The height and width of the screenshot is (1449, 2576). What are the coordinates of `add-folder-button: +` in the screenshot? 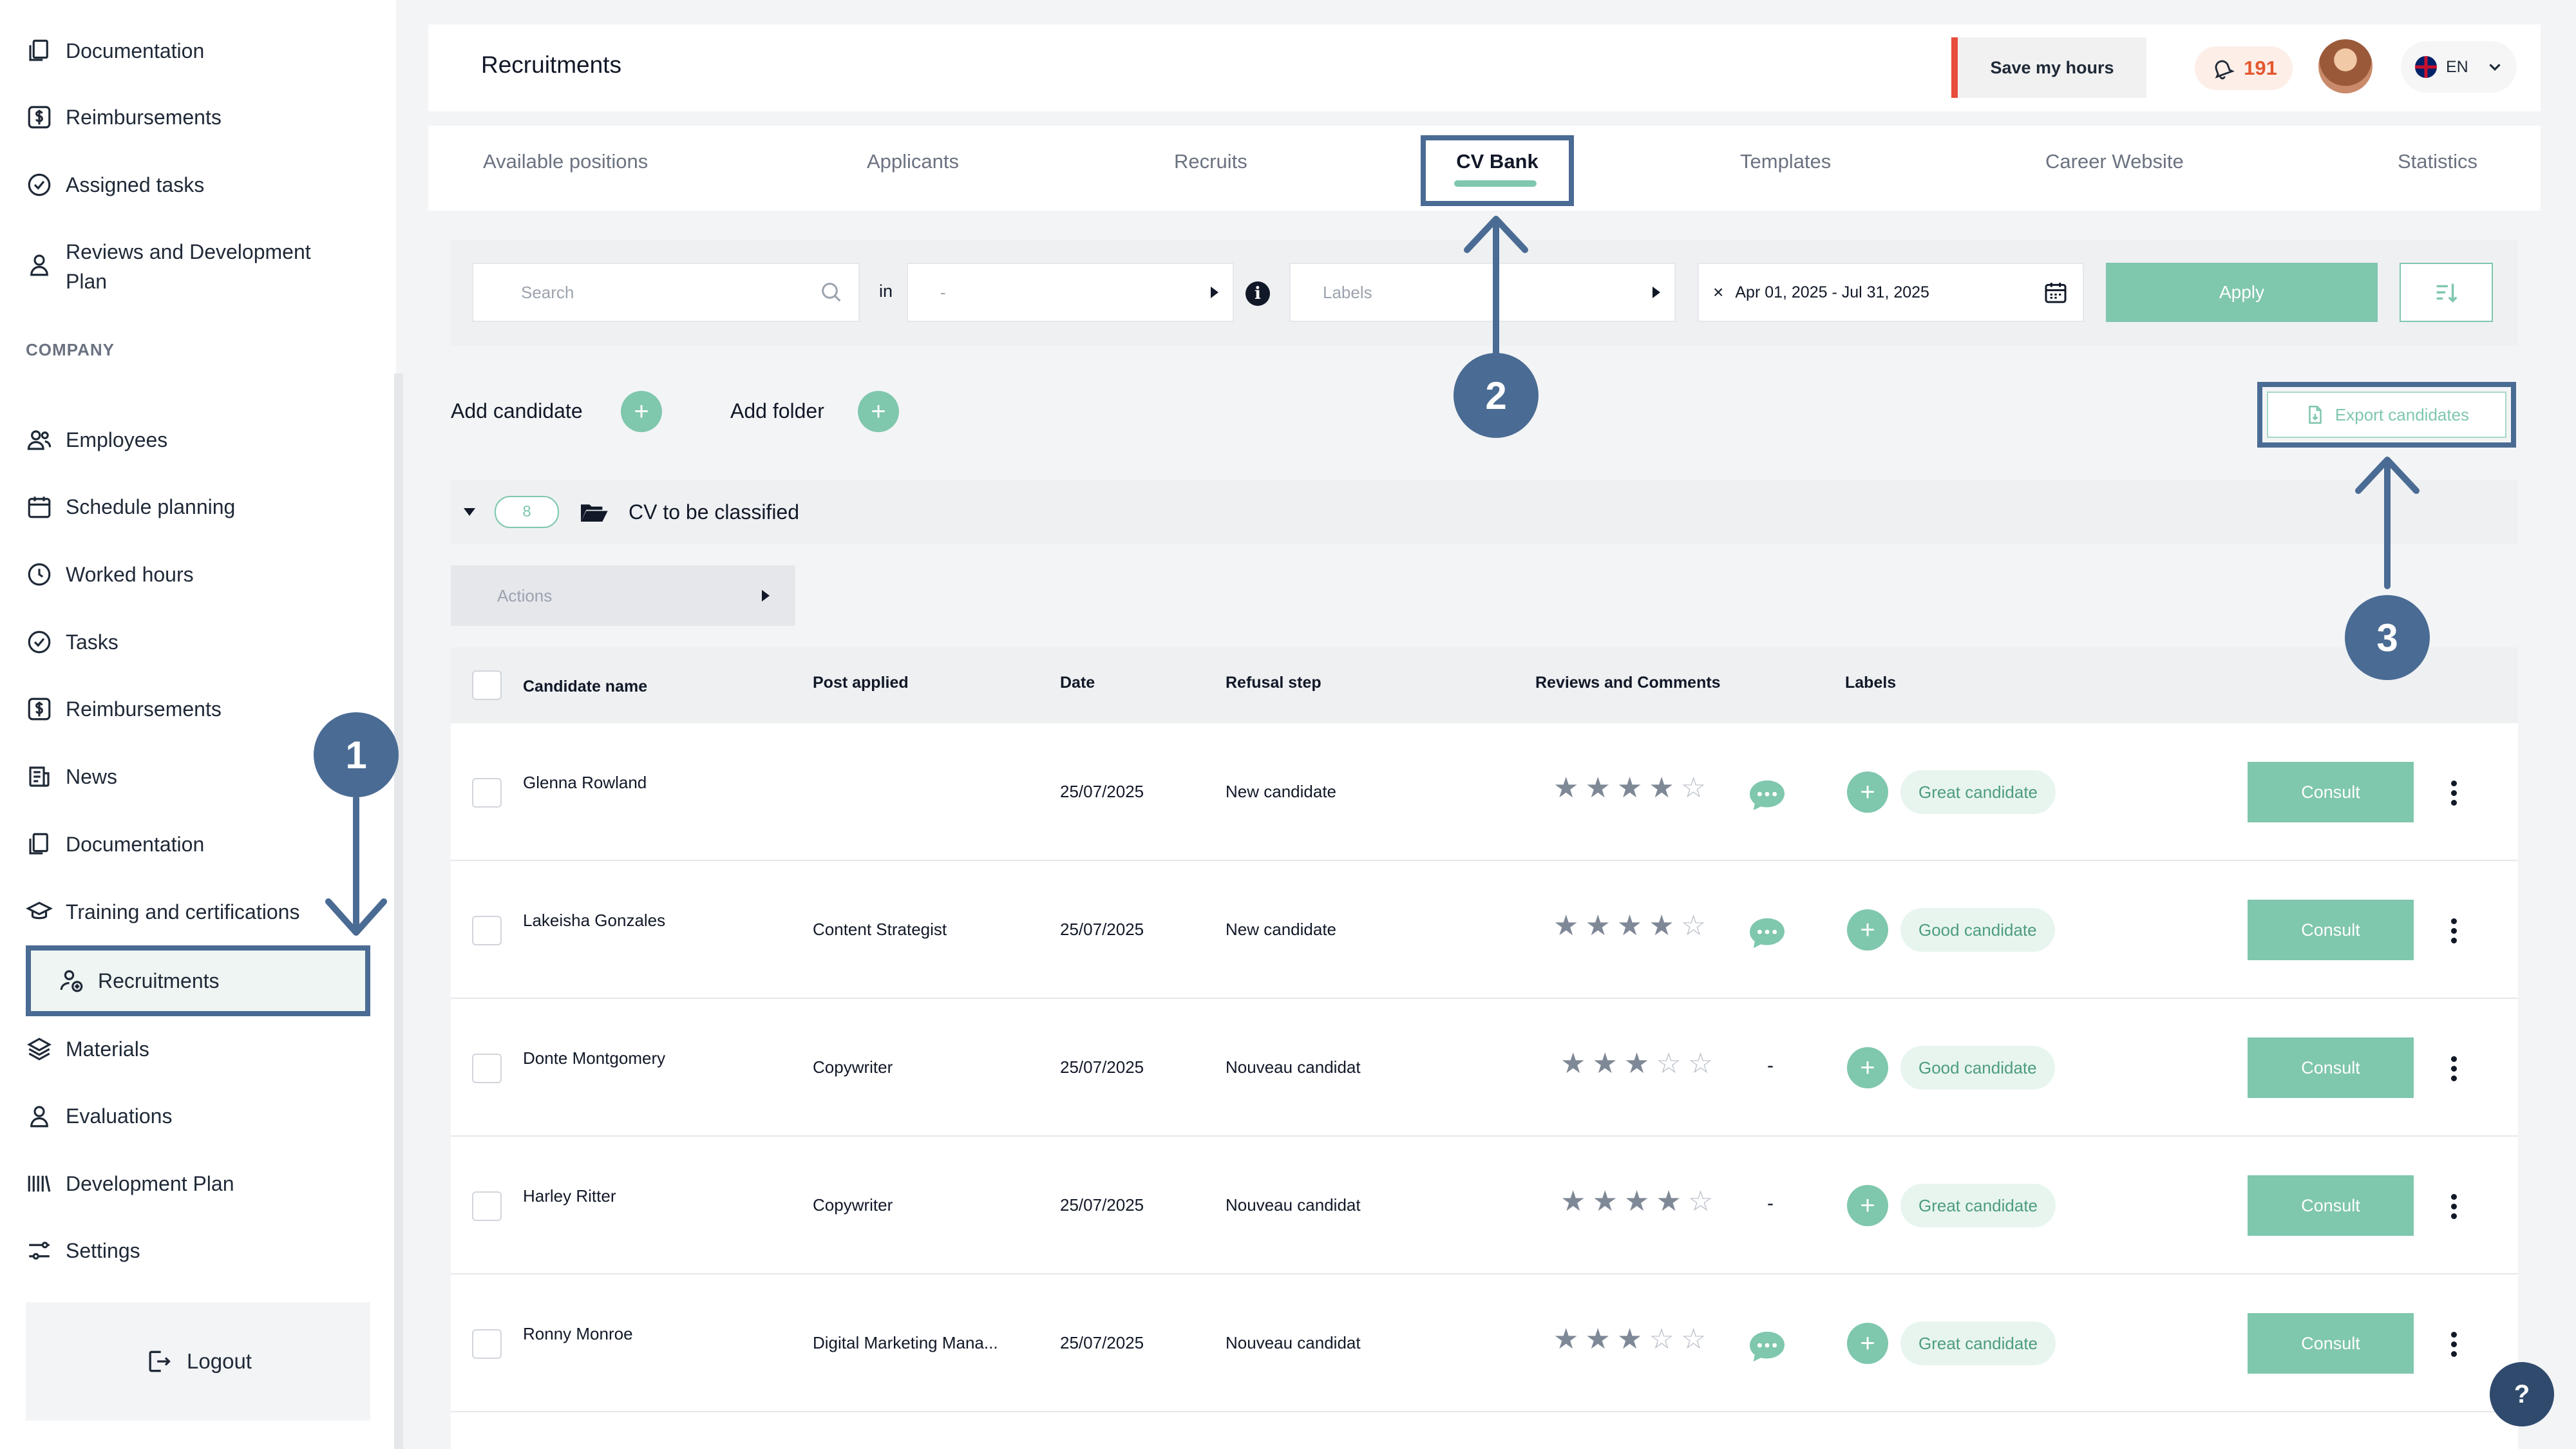 It's located at (878, 412).